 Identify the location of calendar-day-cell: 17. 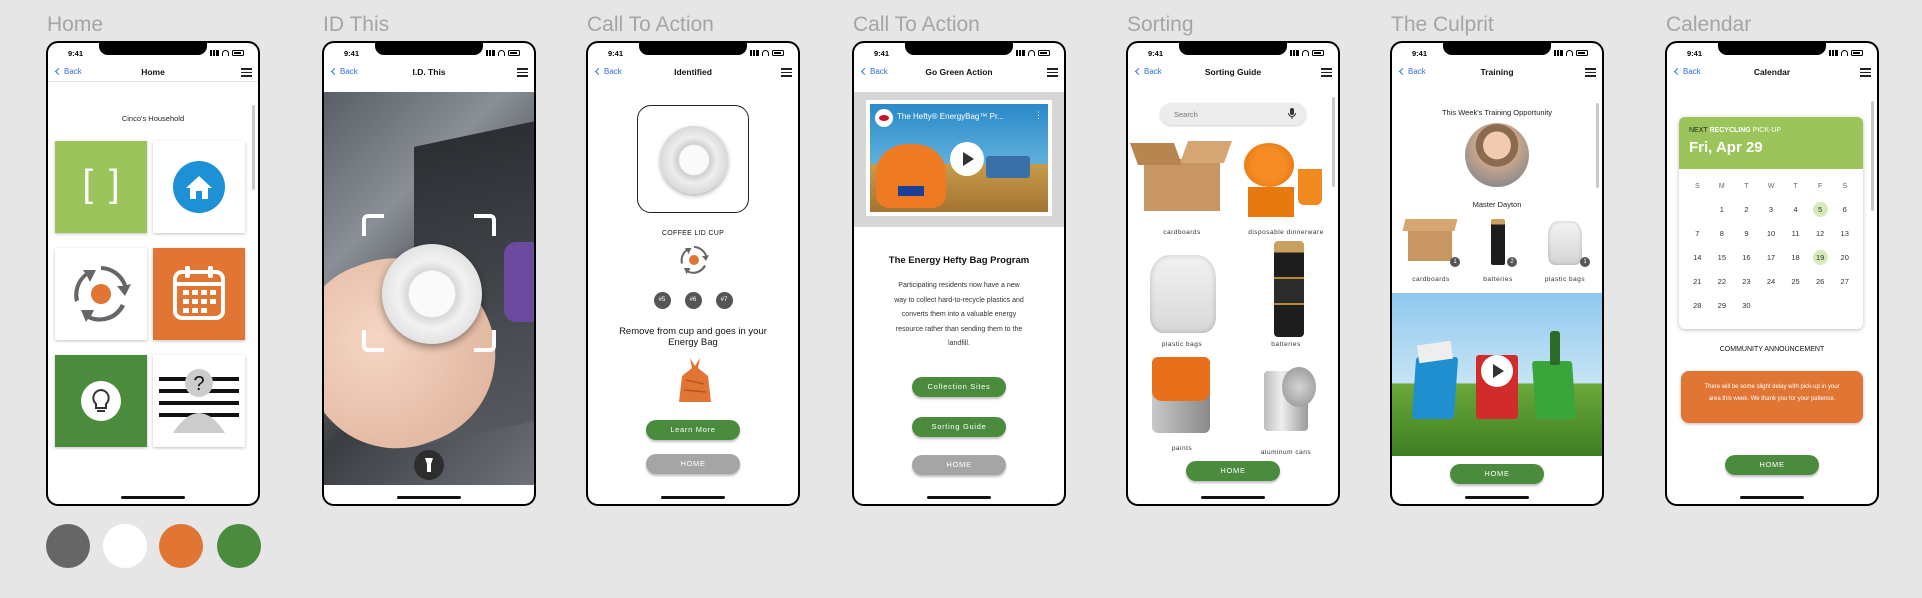
(1771, 257).